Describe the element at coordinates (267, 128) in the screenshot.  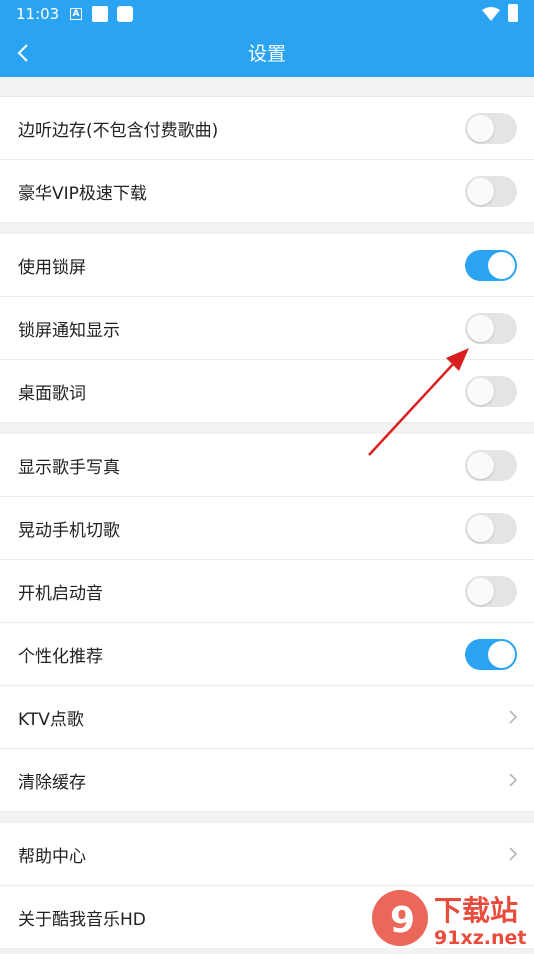
I see `settings-row: 边听边存(不包含付费歌曲)` at that location.